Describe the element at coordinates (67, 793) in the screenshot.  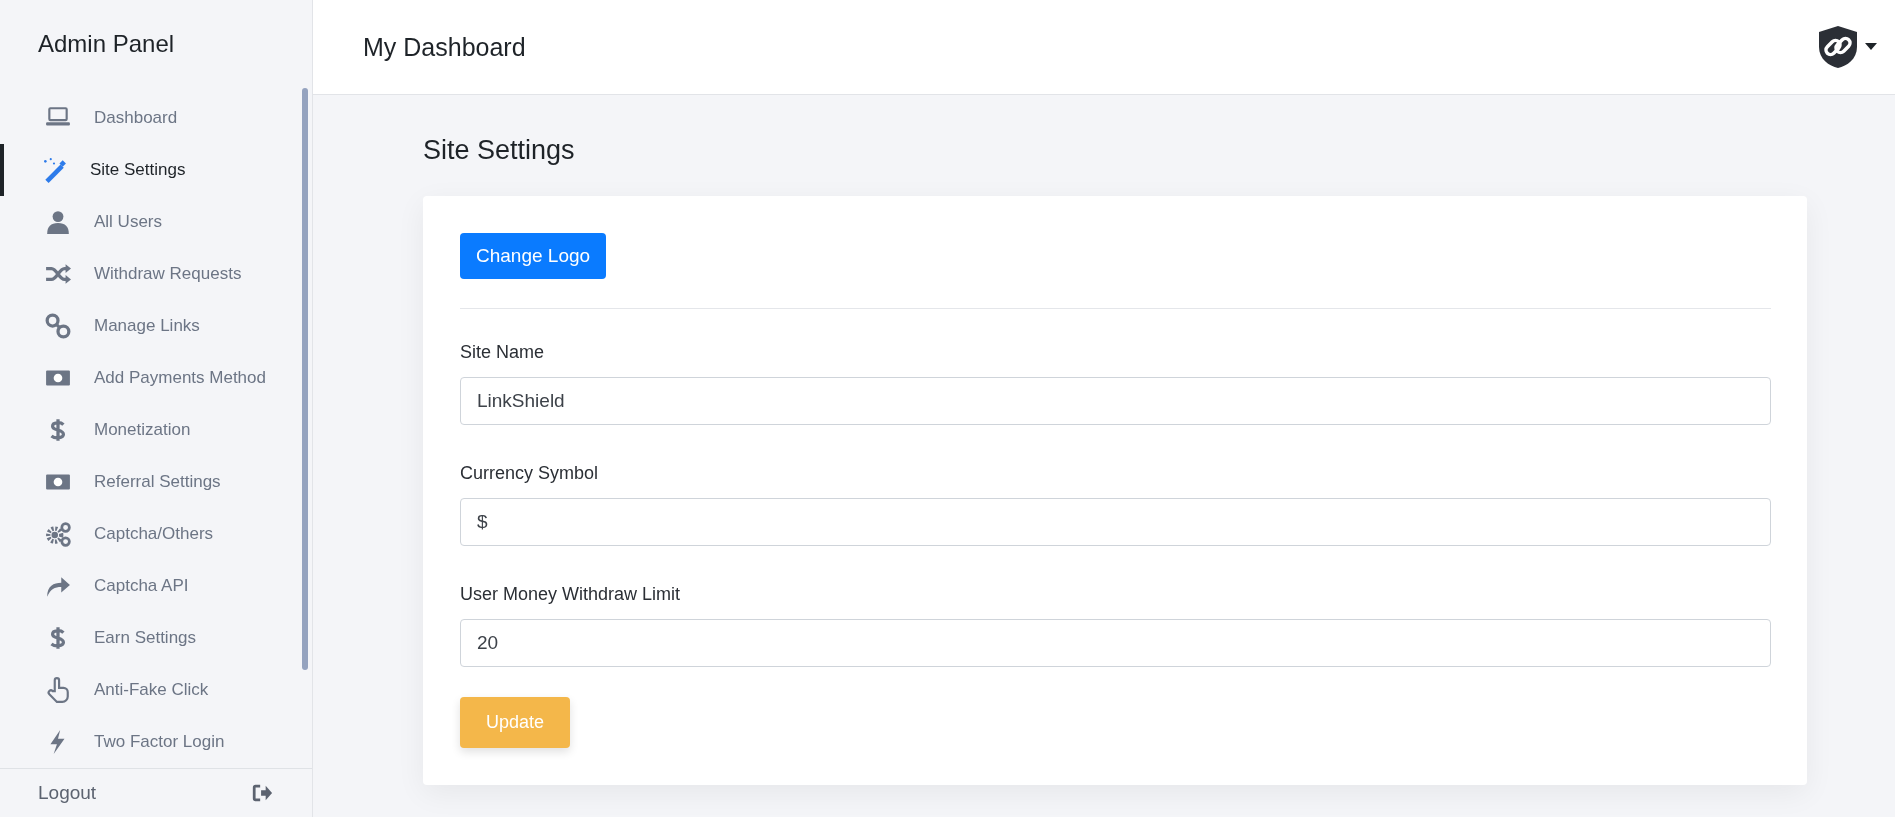
I see `logout-link: Logout` at that location.